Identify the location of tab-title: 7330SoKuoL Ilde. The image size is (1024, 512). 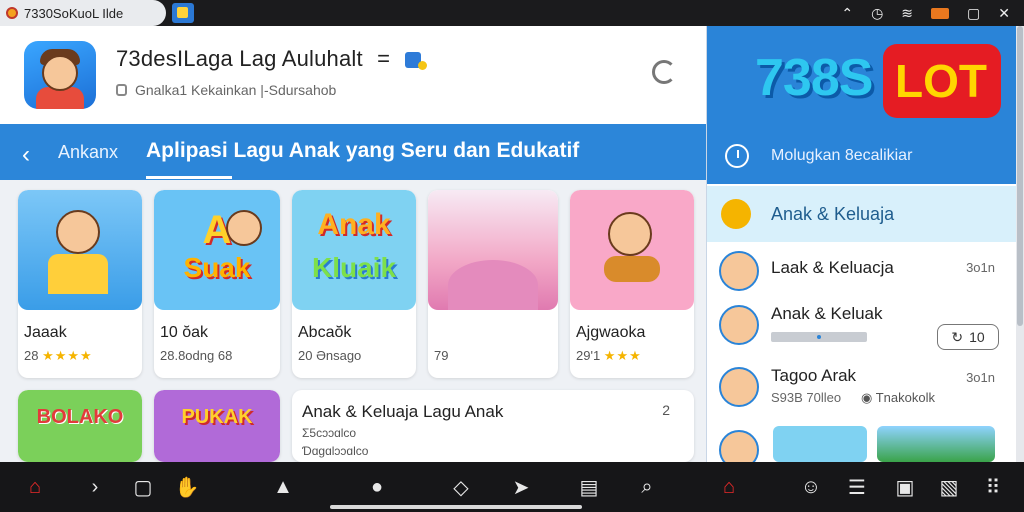
(74, 13).